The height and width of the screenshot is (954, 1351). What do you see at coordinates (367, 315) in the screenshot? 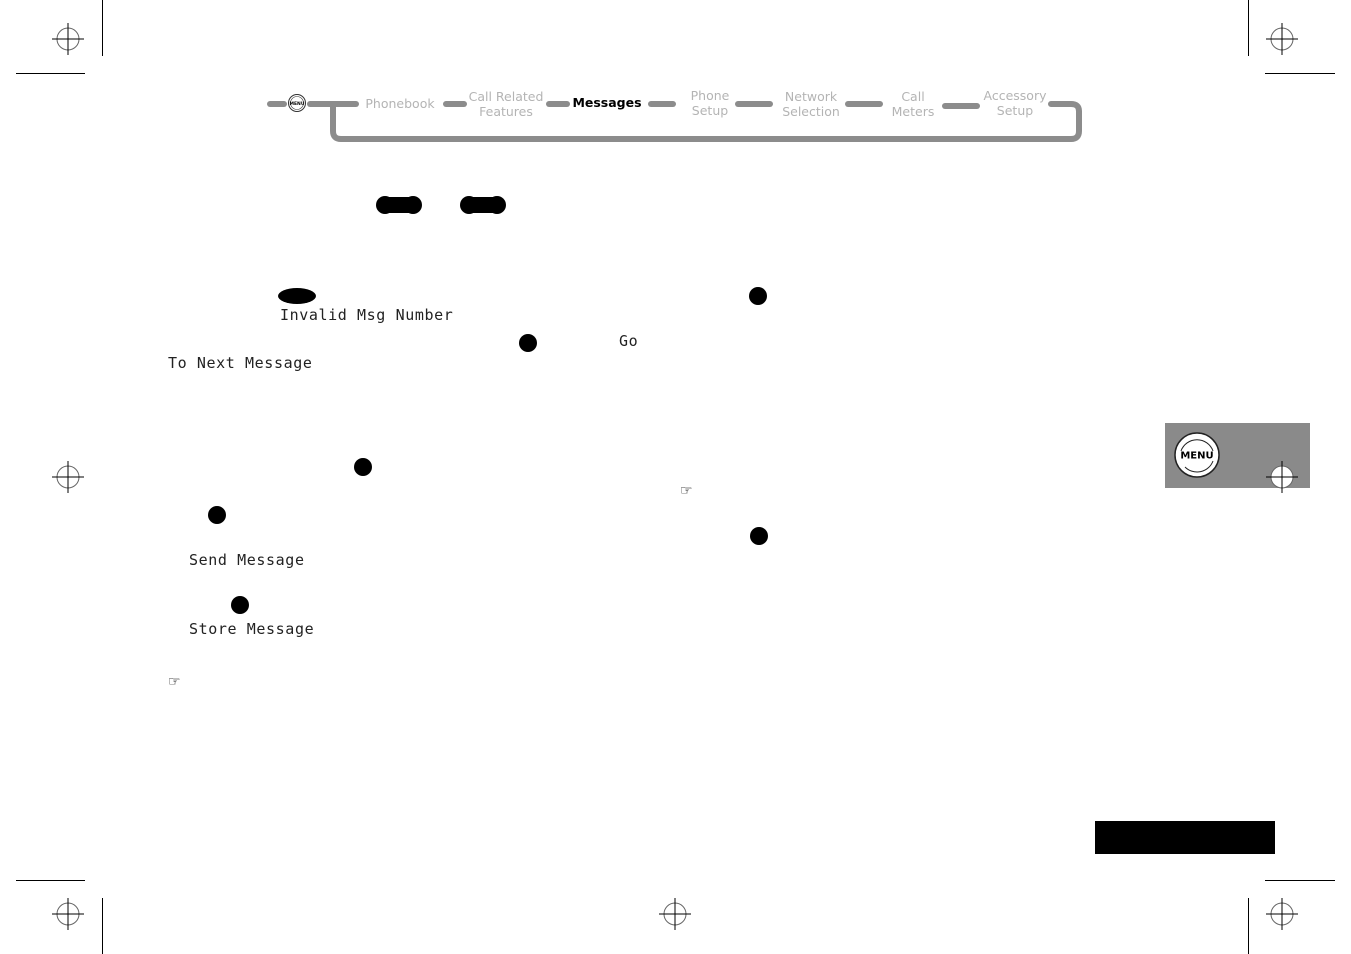
I see `display-text-invalid-msg: Invalid Msg Number` at bounding box center [367, 315].